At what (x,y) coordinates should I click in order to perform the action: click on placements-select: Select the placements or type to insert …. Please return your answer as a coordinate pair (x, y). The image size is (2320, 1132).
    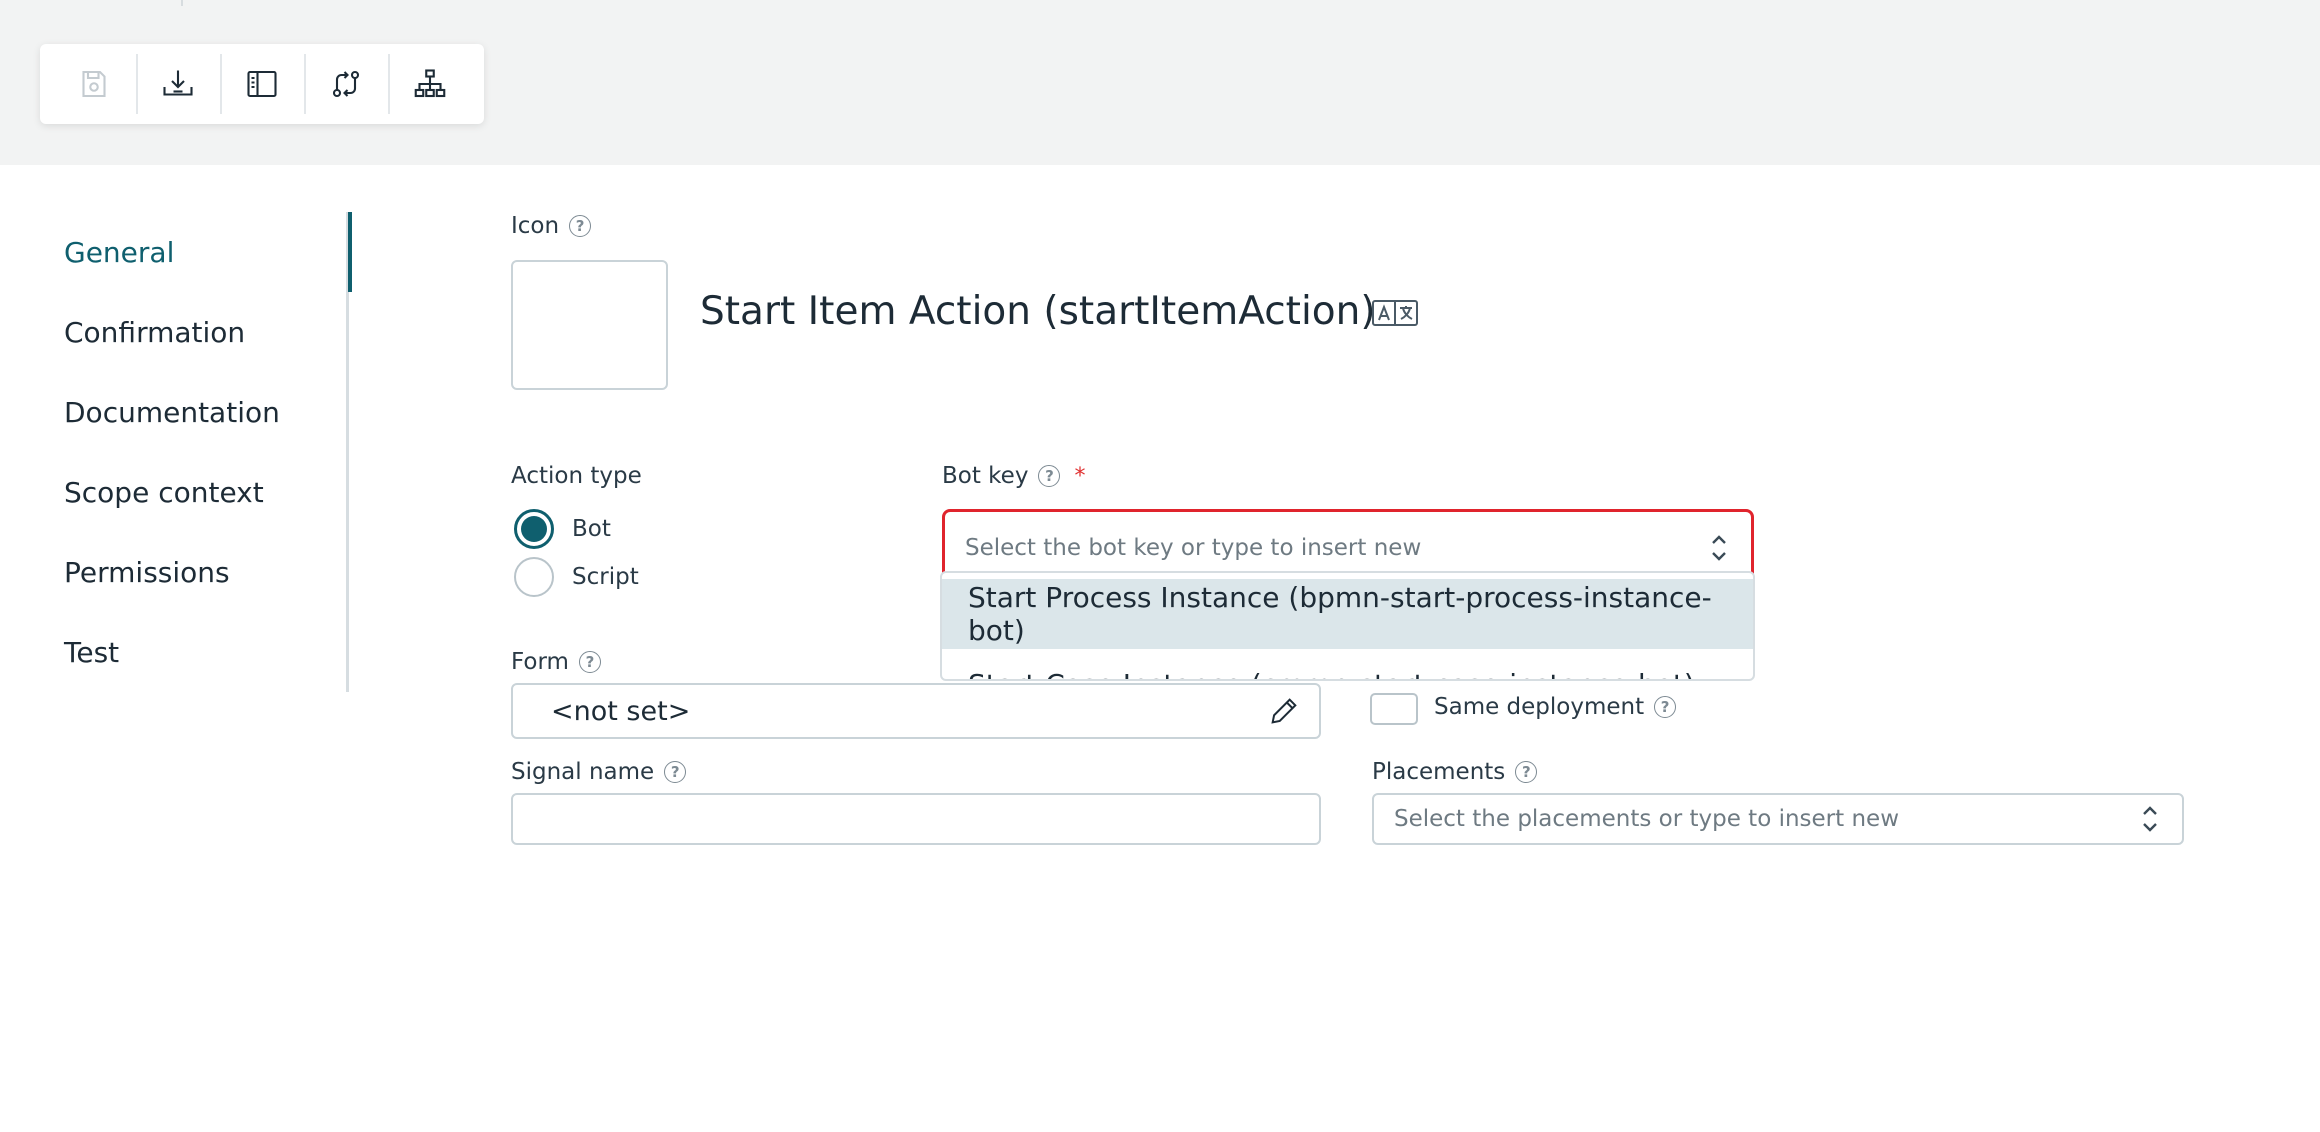
    Looking at the image, I should click on (1778, 819).